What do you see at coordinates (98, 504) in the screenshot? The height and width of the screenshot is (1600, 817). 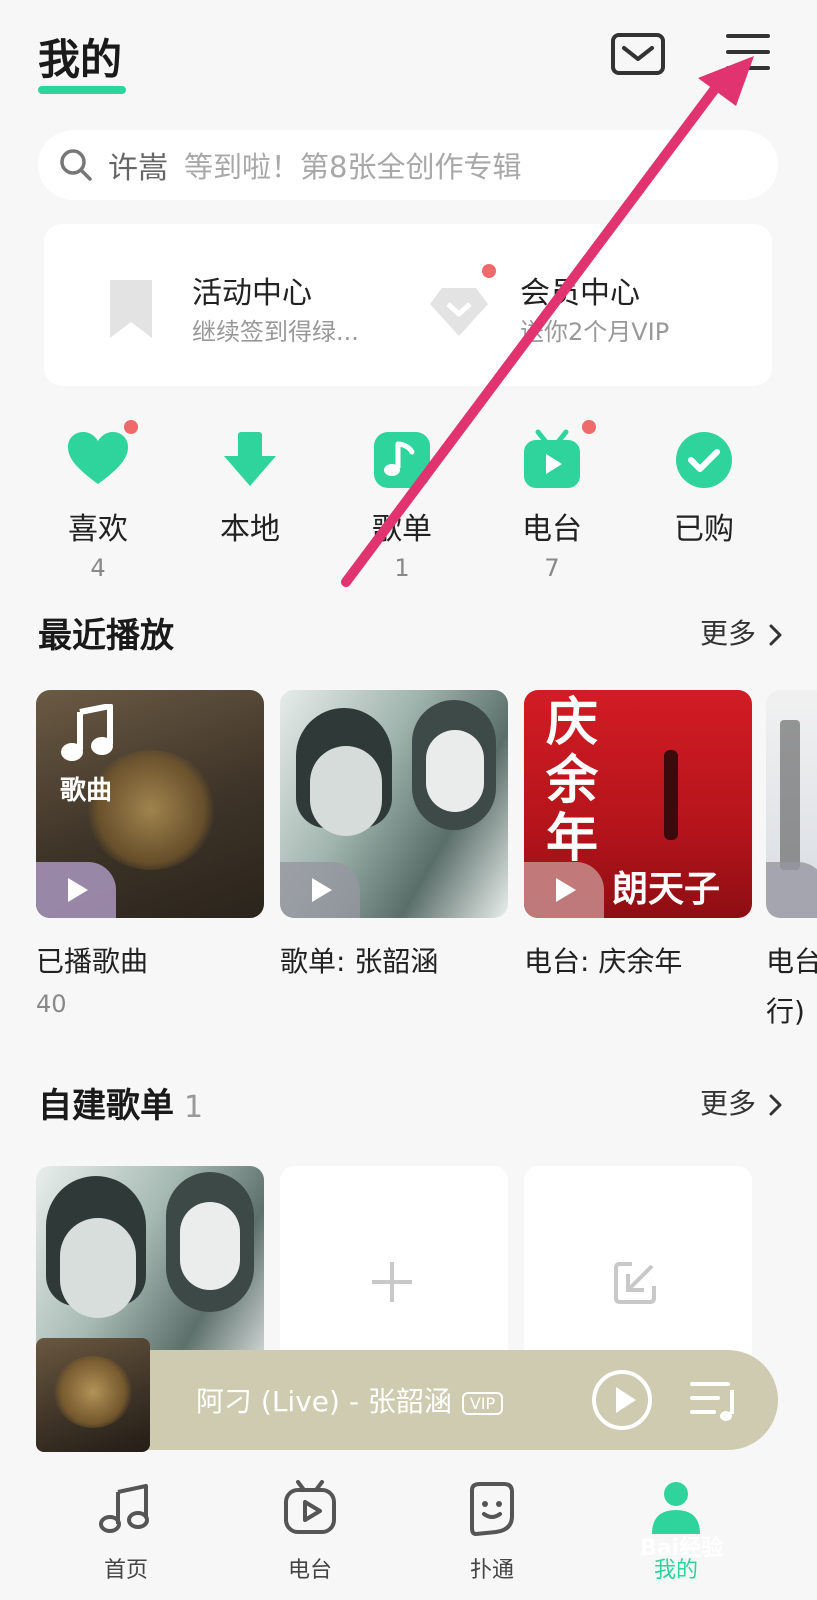 I see `quick-item-like: 喜欢 4` at bounding box center [98, 504].